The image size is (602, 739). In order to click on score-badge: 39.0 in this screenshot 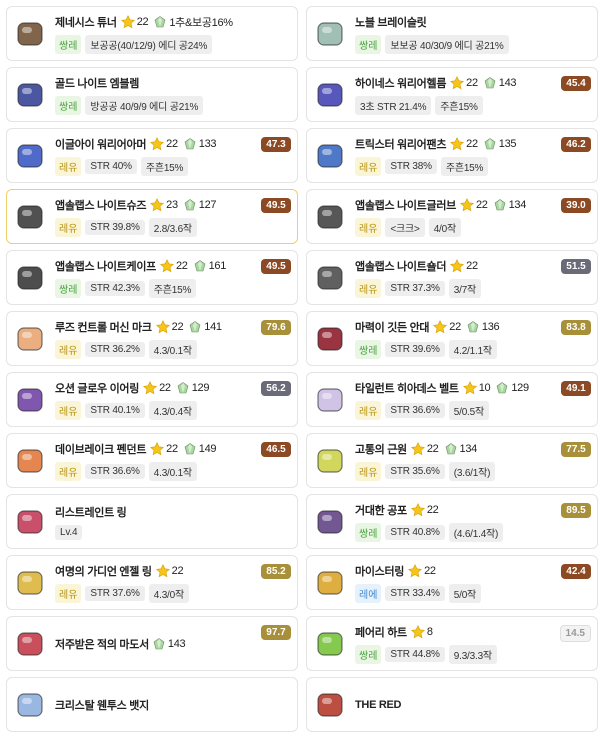, I will do `click(576, 205)`.